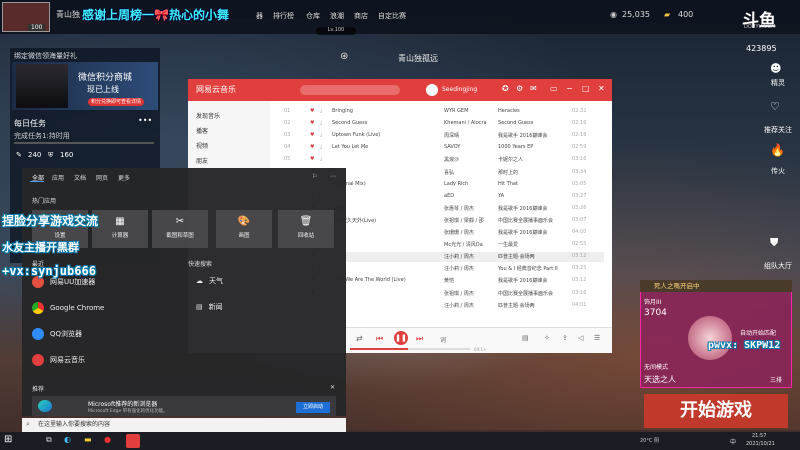  Describe the element at coordinates (597, 338) in the screenshot. I see `playlist-icon: ☰` at that location.